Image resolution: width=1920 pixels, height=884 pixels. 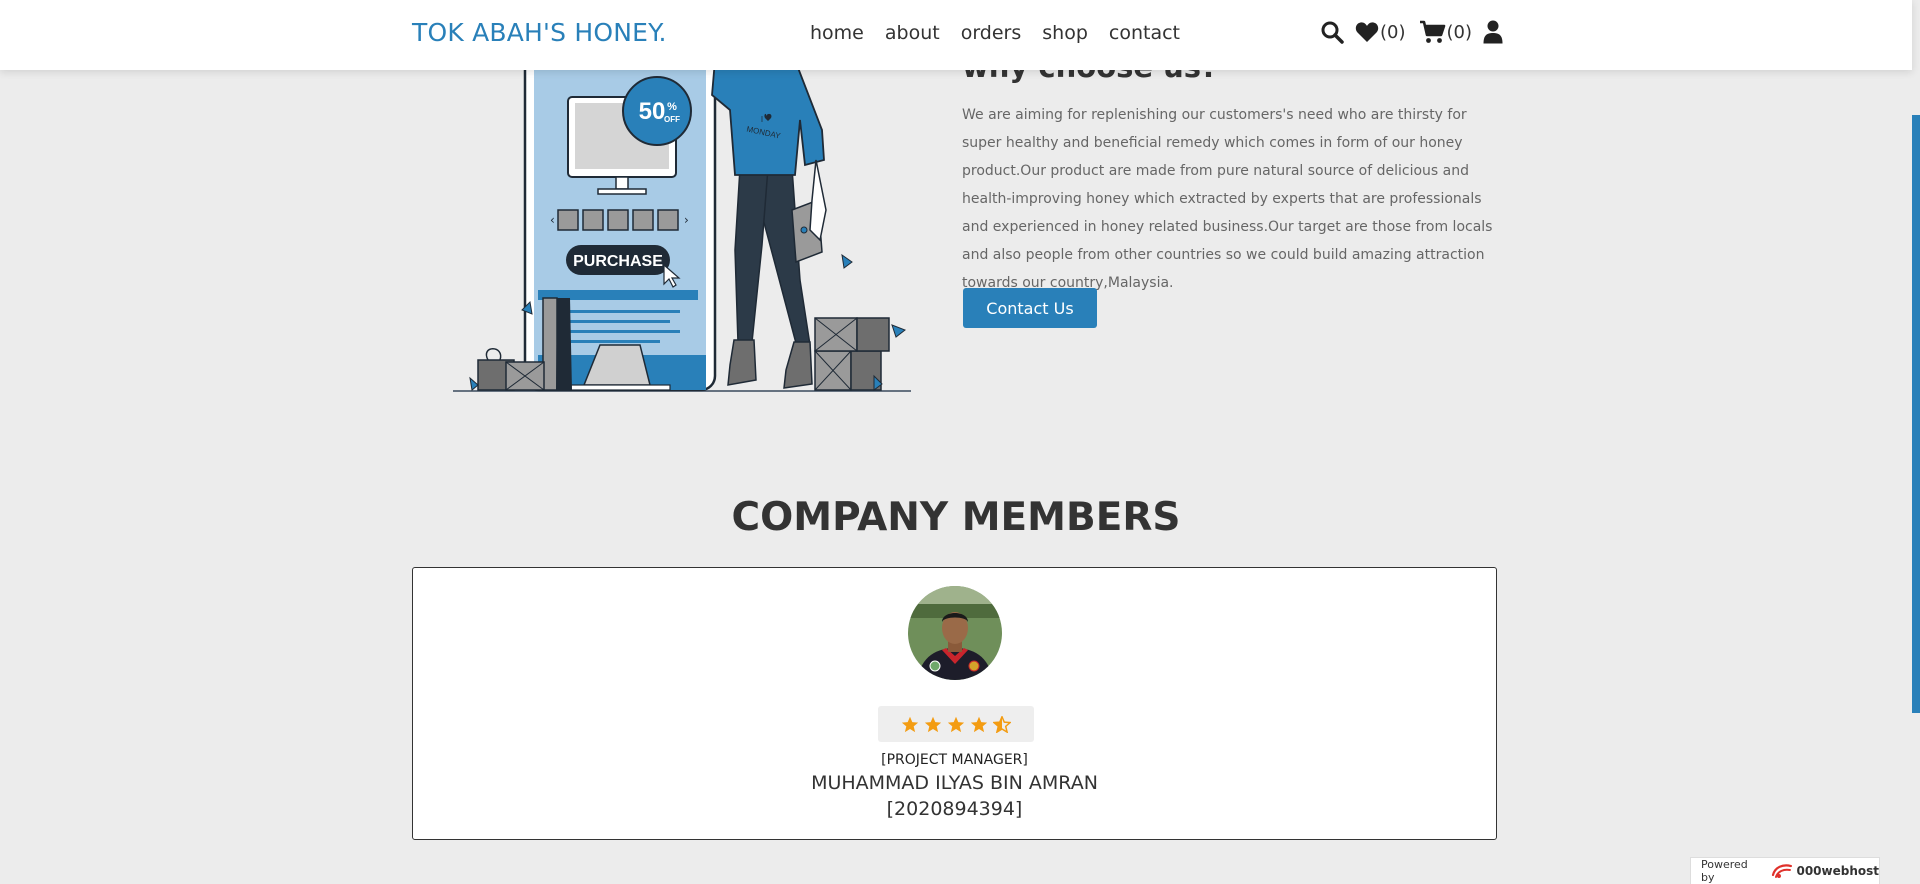 I want to click on scrollbar-thumb, so click(x=1916, y=414).